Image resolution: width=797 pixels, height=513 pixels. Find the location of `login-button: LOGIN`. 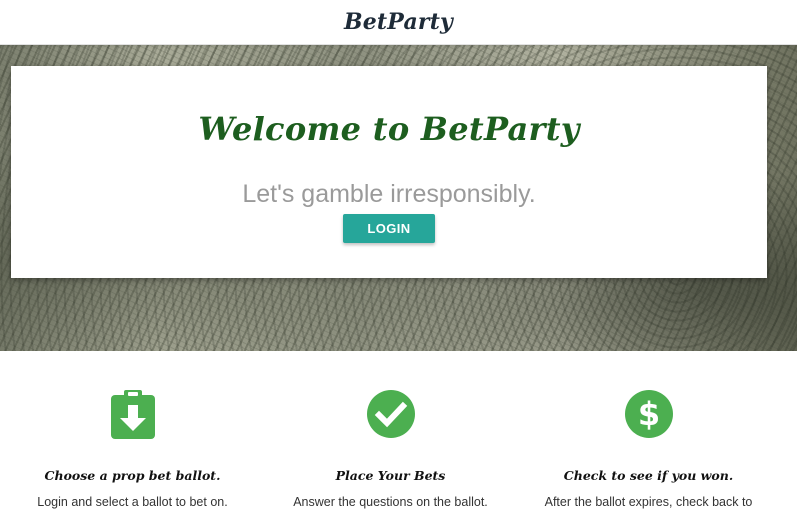

login-button: LOGIN is located at coordinates (389, 228).